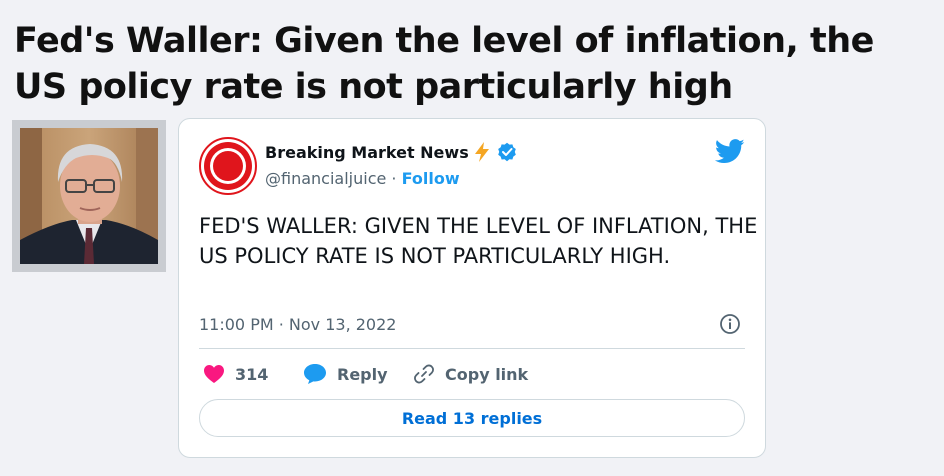  I want to click on author-avatar, so click(228, 166).